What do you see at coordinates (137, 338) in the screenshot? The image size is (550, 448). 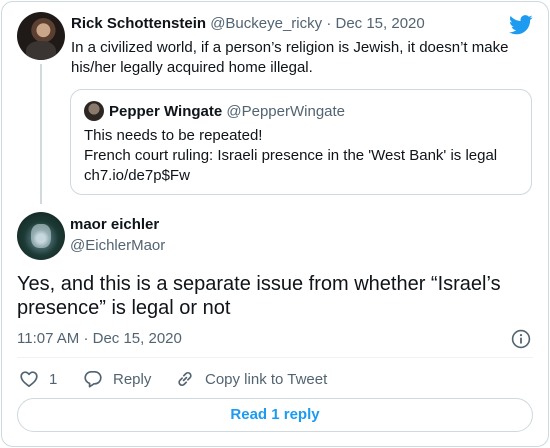 I see `tweet-date: Dec 15, 2020` at bounding box center [137, 338].